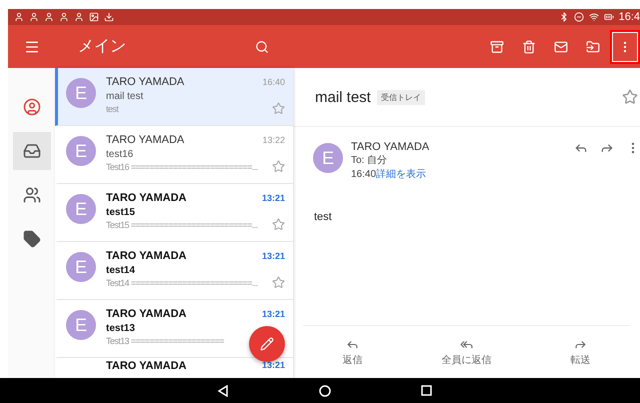 Image resolution: width=640 pixels, height=403 pixels. What do you see at coordinates (32, 46) in the screenshot?
I see `menu-icon` at bounding box center [32, 46].